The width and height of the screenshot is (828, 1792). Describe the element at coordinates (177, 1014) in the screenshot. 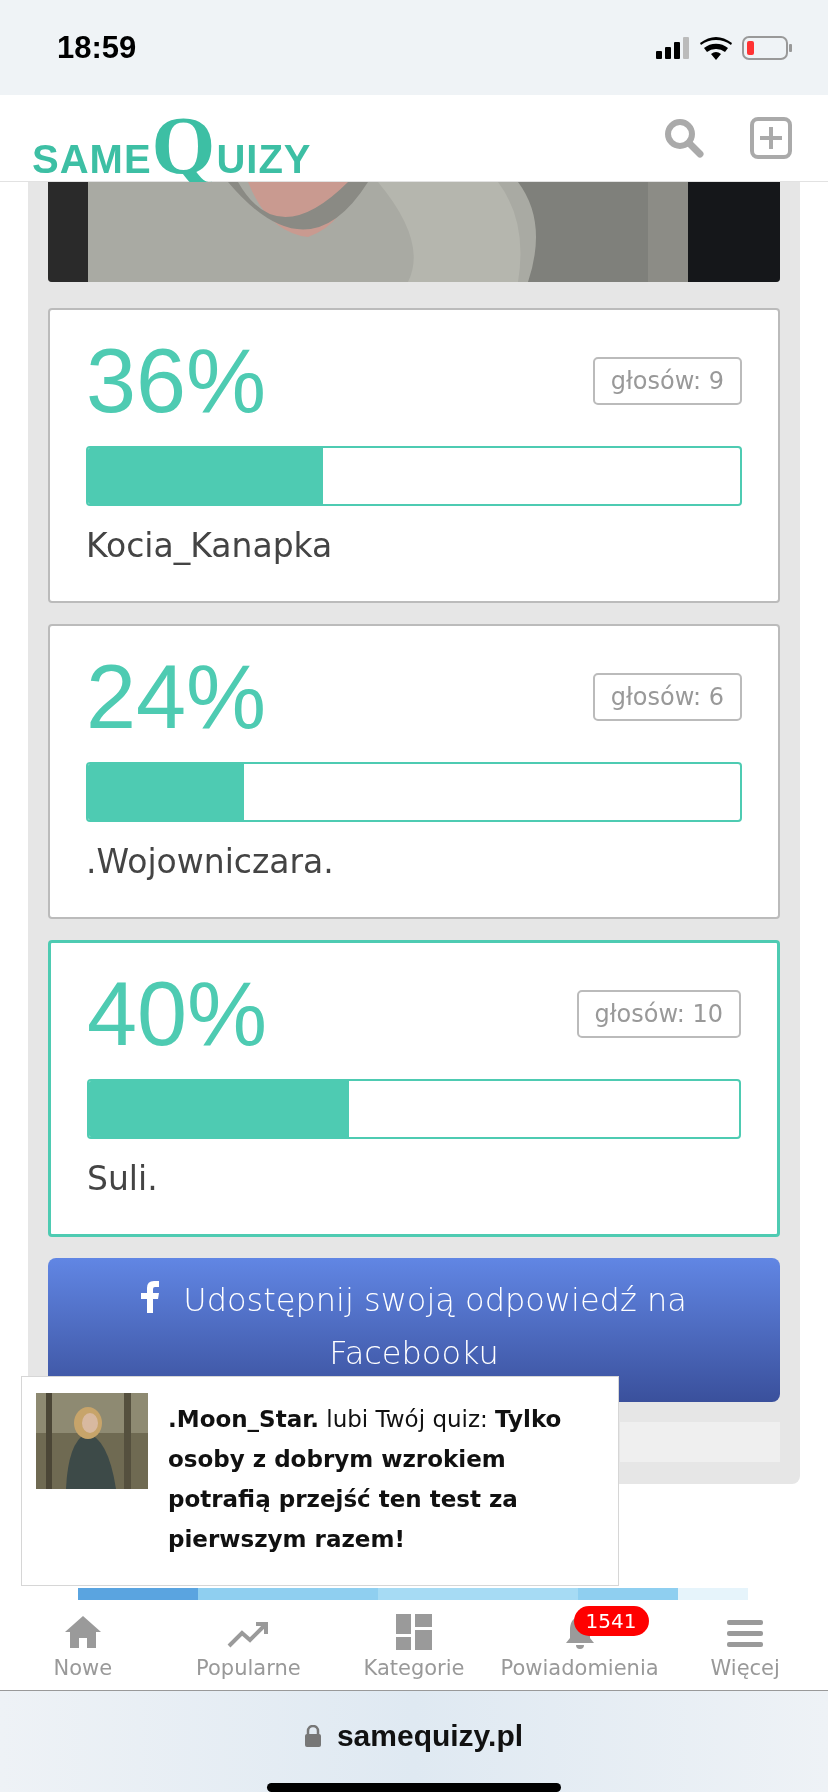

I see `percent-value: 40%` at that location.